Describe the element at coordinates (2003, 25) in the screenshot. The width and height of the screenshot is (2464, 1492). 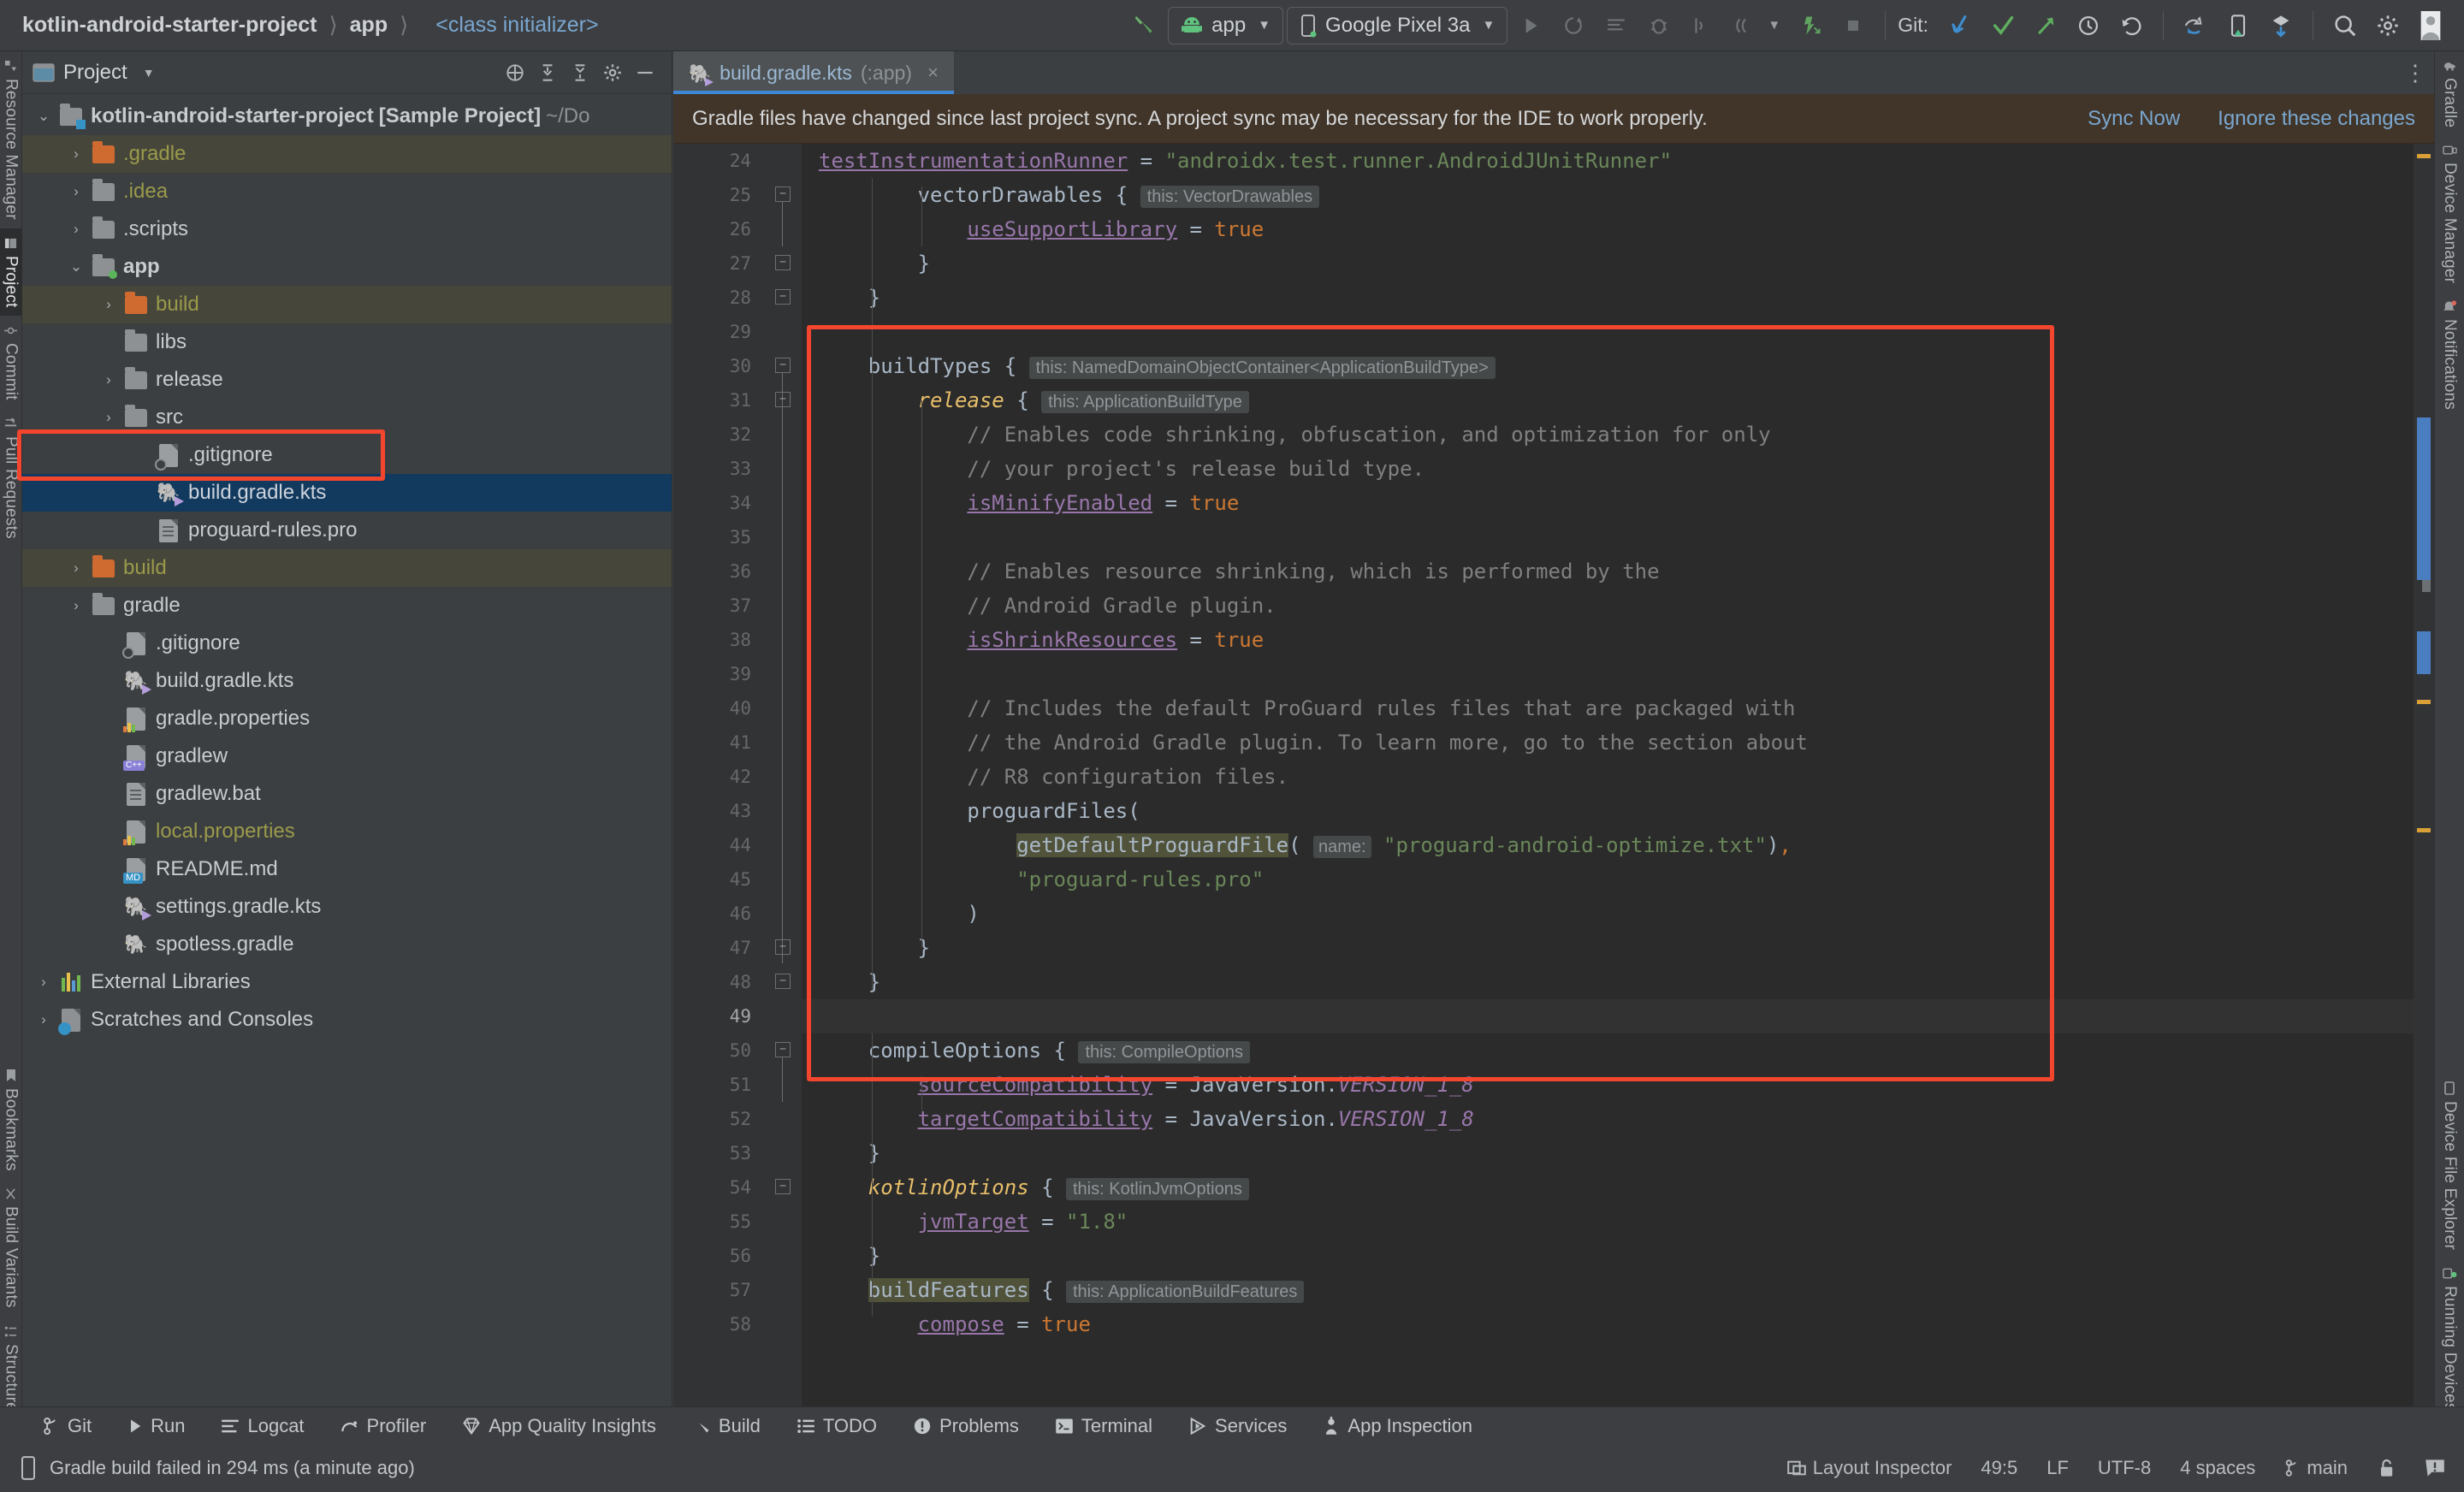
I see `git-commit-check-icon` at that location.